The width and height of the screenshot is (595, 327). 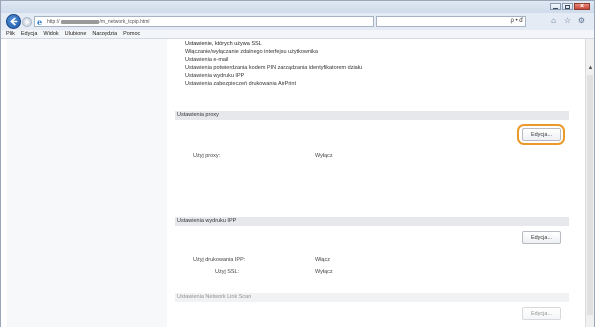 I want to click on menu-help: Pomoc, so click(x=131, y=34).